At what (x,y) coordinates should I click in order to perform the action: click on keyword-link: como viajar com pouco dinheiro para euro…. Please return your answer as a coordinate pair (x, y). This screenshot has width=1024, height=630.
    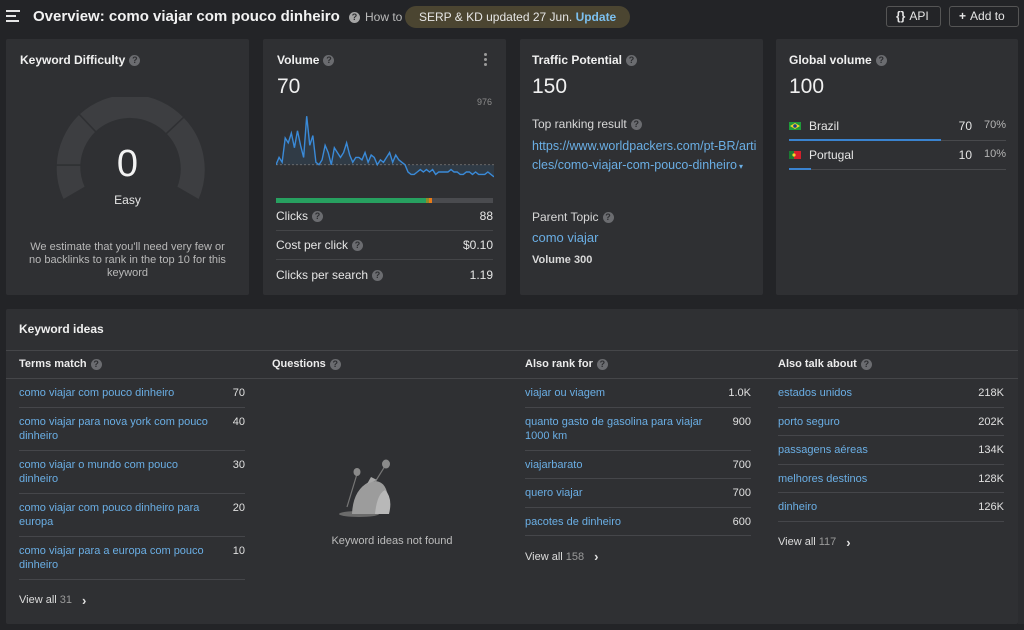
    Looking at the image, I should click on (116, 515).